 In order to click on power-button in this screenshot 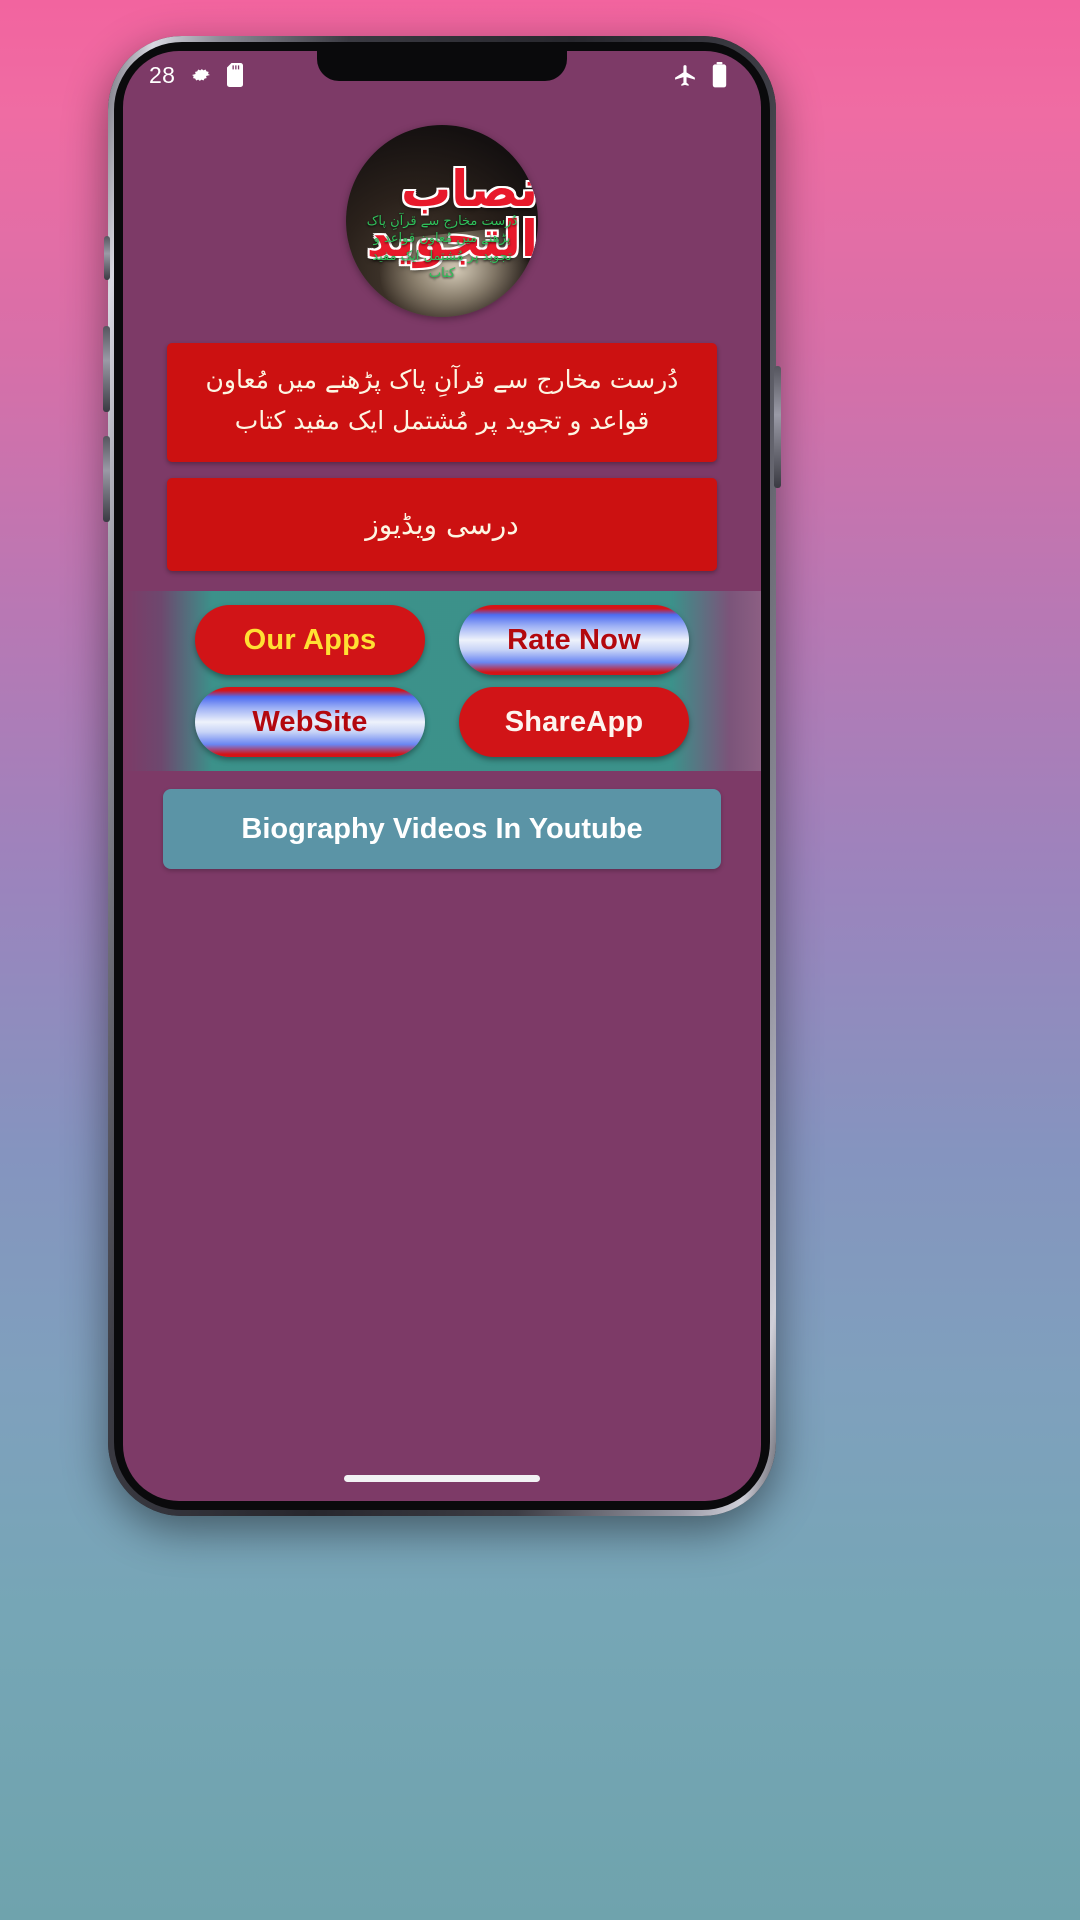, I will do `click(777, 427)`.